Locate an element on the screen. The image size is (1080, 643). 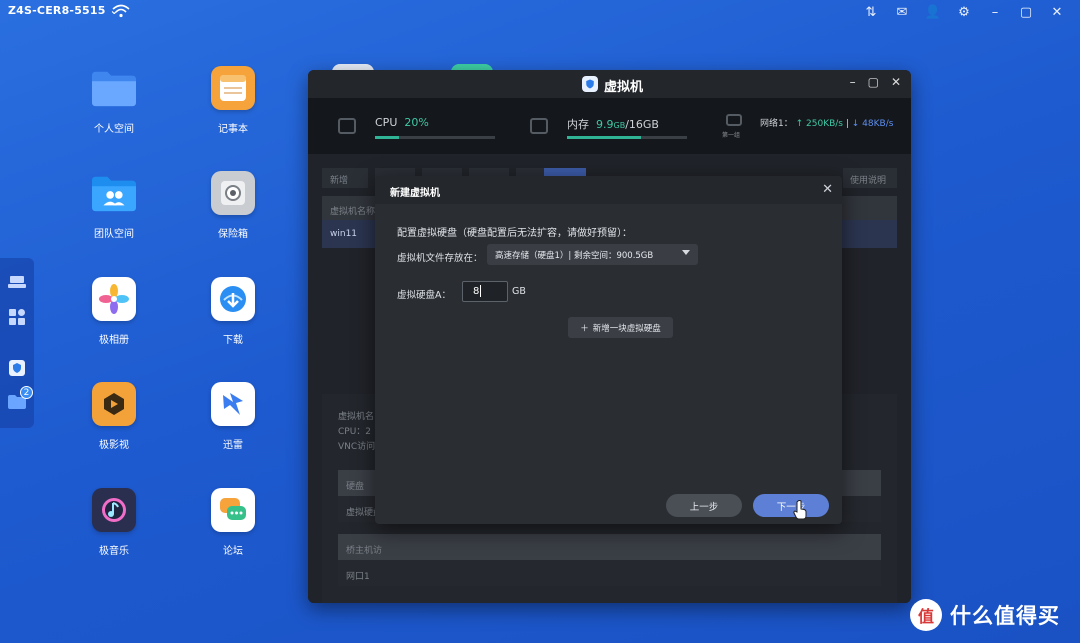
detail-vnc: VNC访问 is located at coordinates (357, 447).